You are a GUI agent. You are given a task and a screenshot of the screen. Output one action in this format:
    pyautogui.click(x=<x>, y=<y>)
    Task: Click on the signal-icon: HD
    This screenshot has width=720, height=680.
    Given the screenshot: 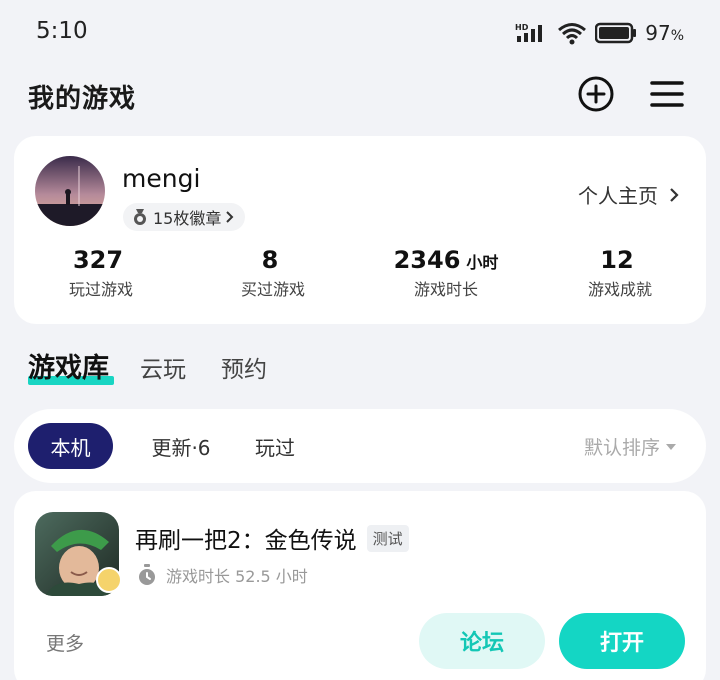 What is the action you would take?
    pyautogui.click(x=529, y=32)
    